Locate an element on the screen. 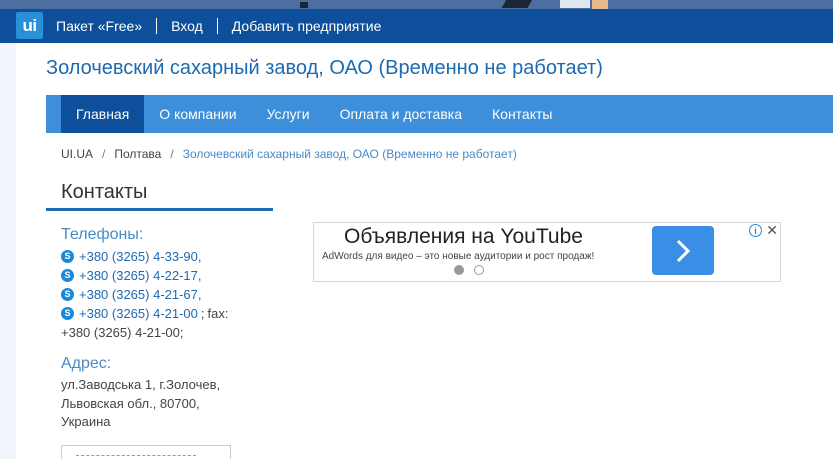  fax-row: +380 (3265) 4-21-00; is located at coordinates (161, 332).